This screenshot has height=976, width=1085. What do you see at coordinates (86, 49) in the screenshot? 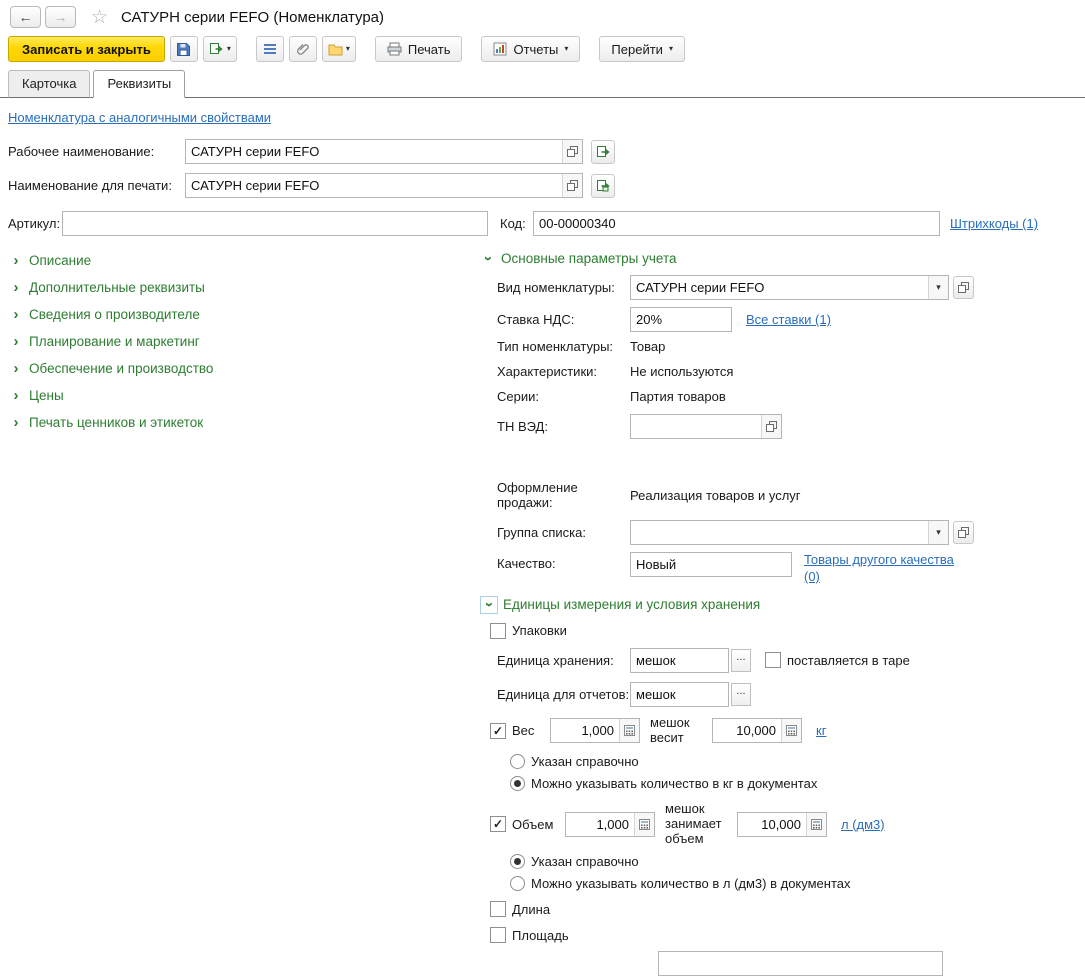
I see `save-and-close-button: Записать и закрыть` at bounding box center [86, 49].